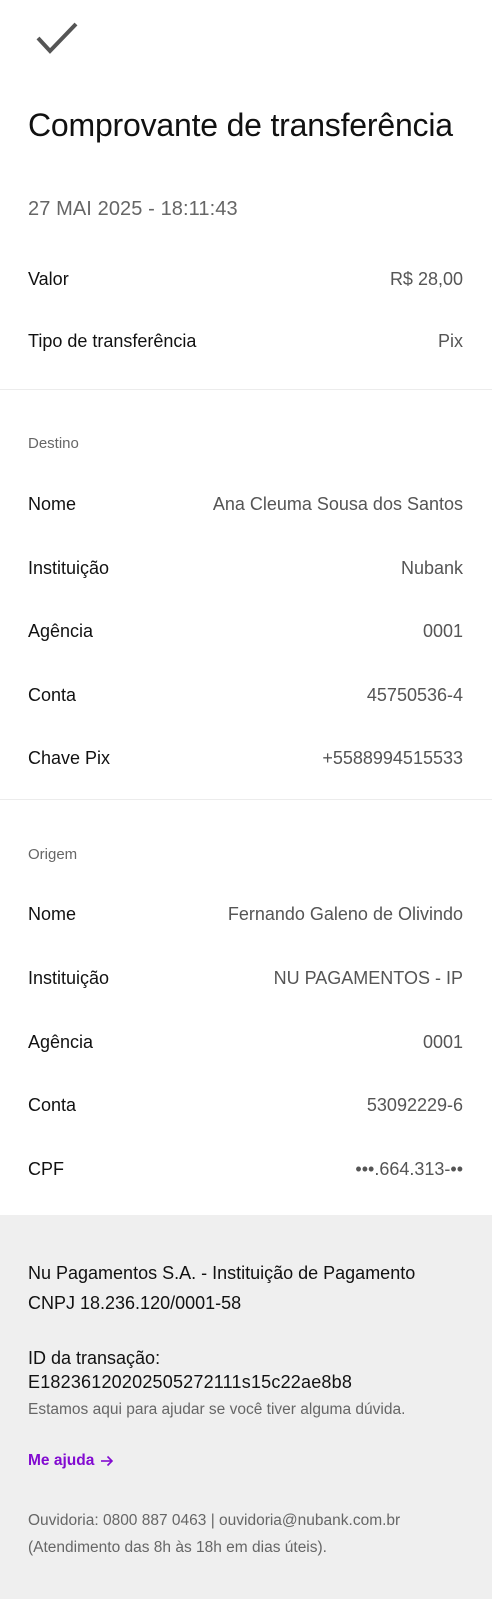 Image resolution: width=492 pixels, height=1599 pixels. I want to click on destino-conta-value: 45750536-4, so click(414, 694).